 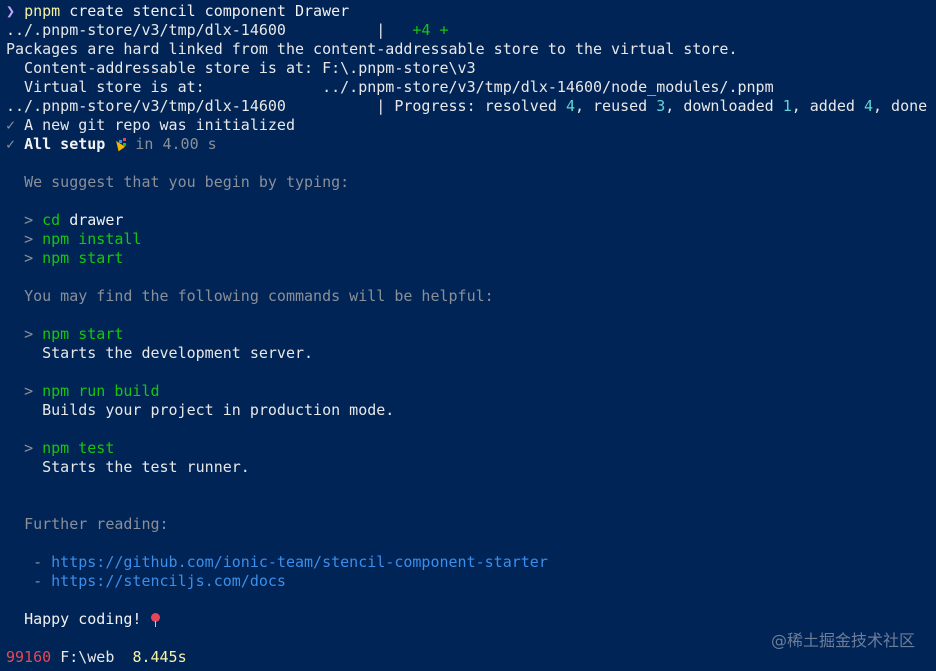 I want to click on watermark: @稀土掘金技术社区, so click(x=842, y=640).